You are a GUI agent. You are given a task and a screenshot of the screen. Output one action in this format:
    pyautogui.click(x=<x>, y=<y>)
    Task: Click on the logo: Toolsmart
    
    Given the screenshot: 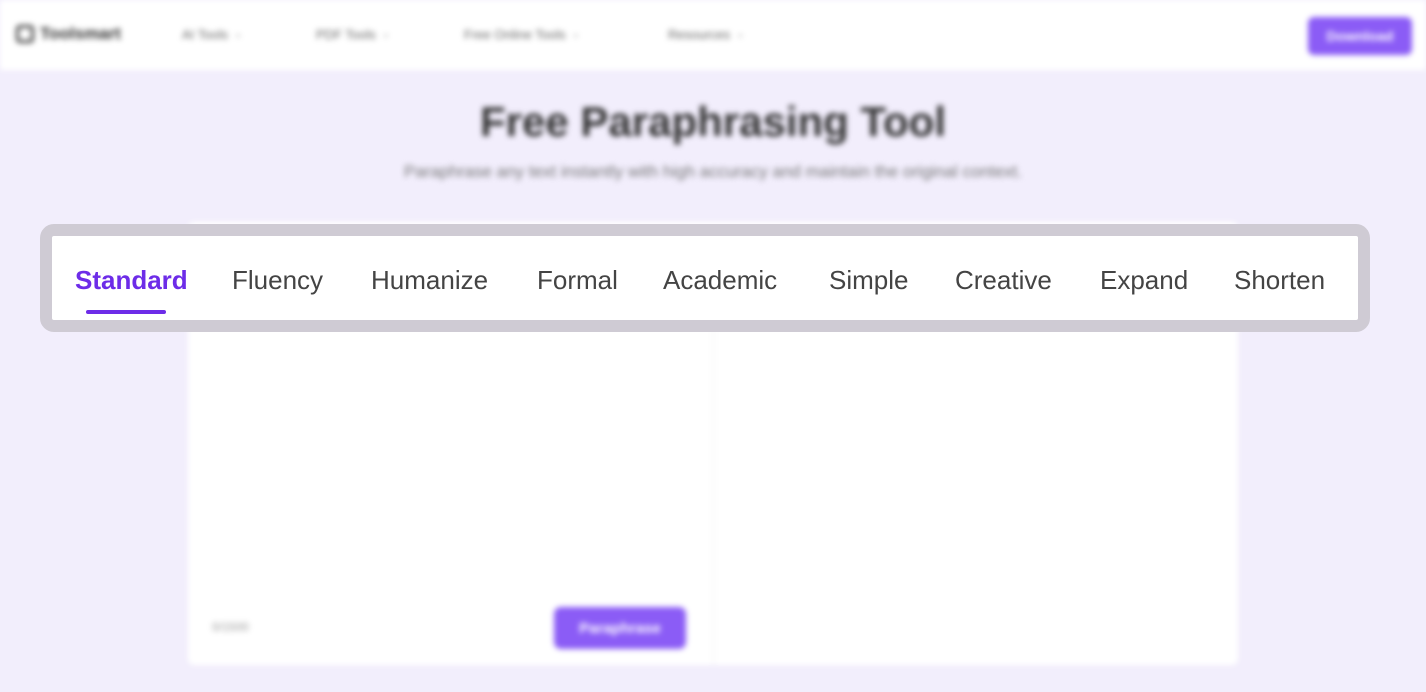 What is the action you would take?
    pyautogui.click(x=68, y=34)
    